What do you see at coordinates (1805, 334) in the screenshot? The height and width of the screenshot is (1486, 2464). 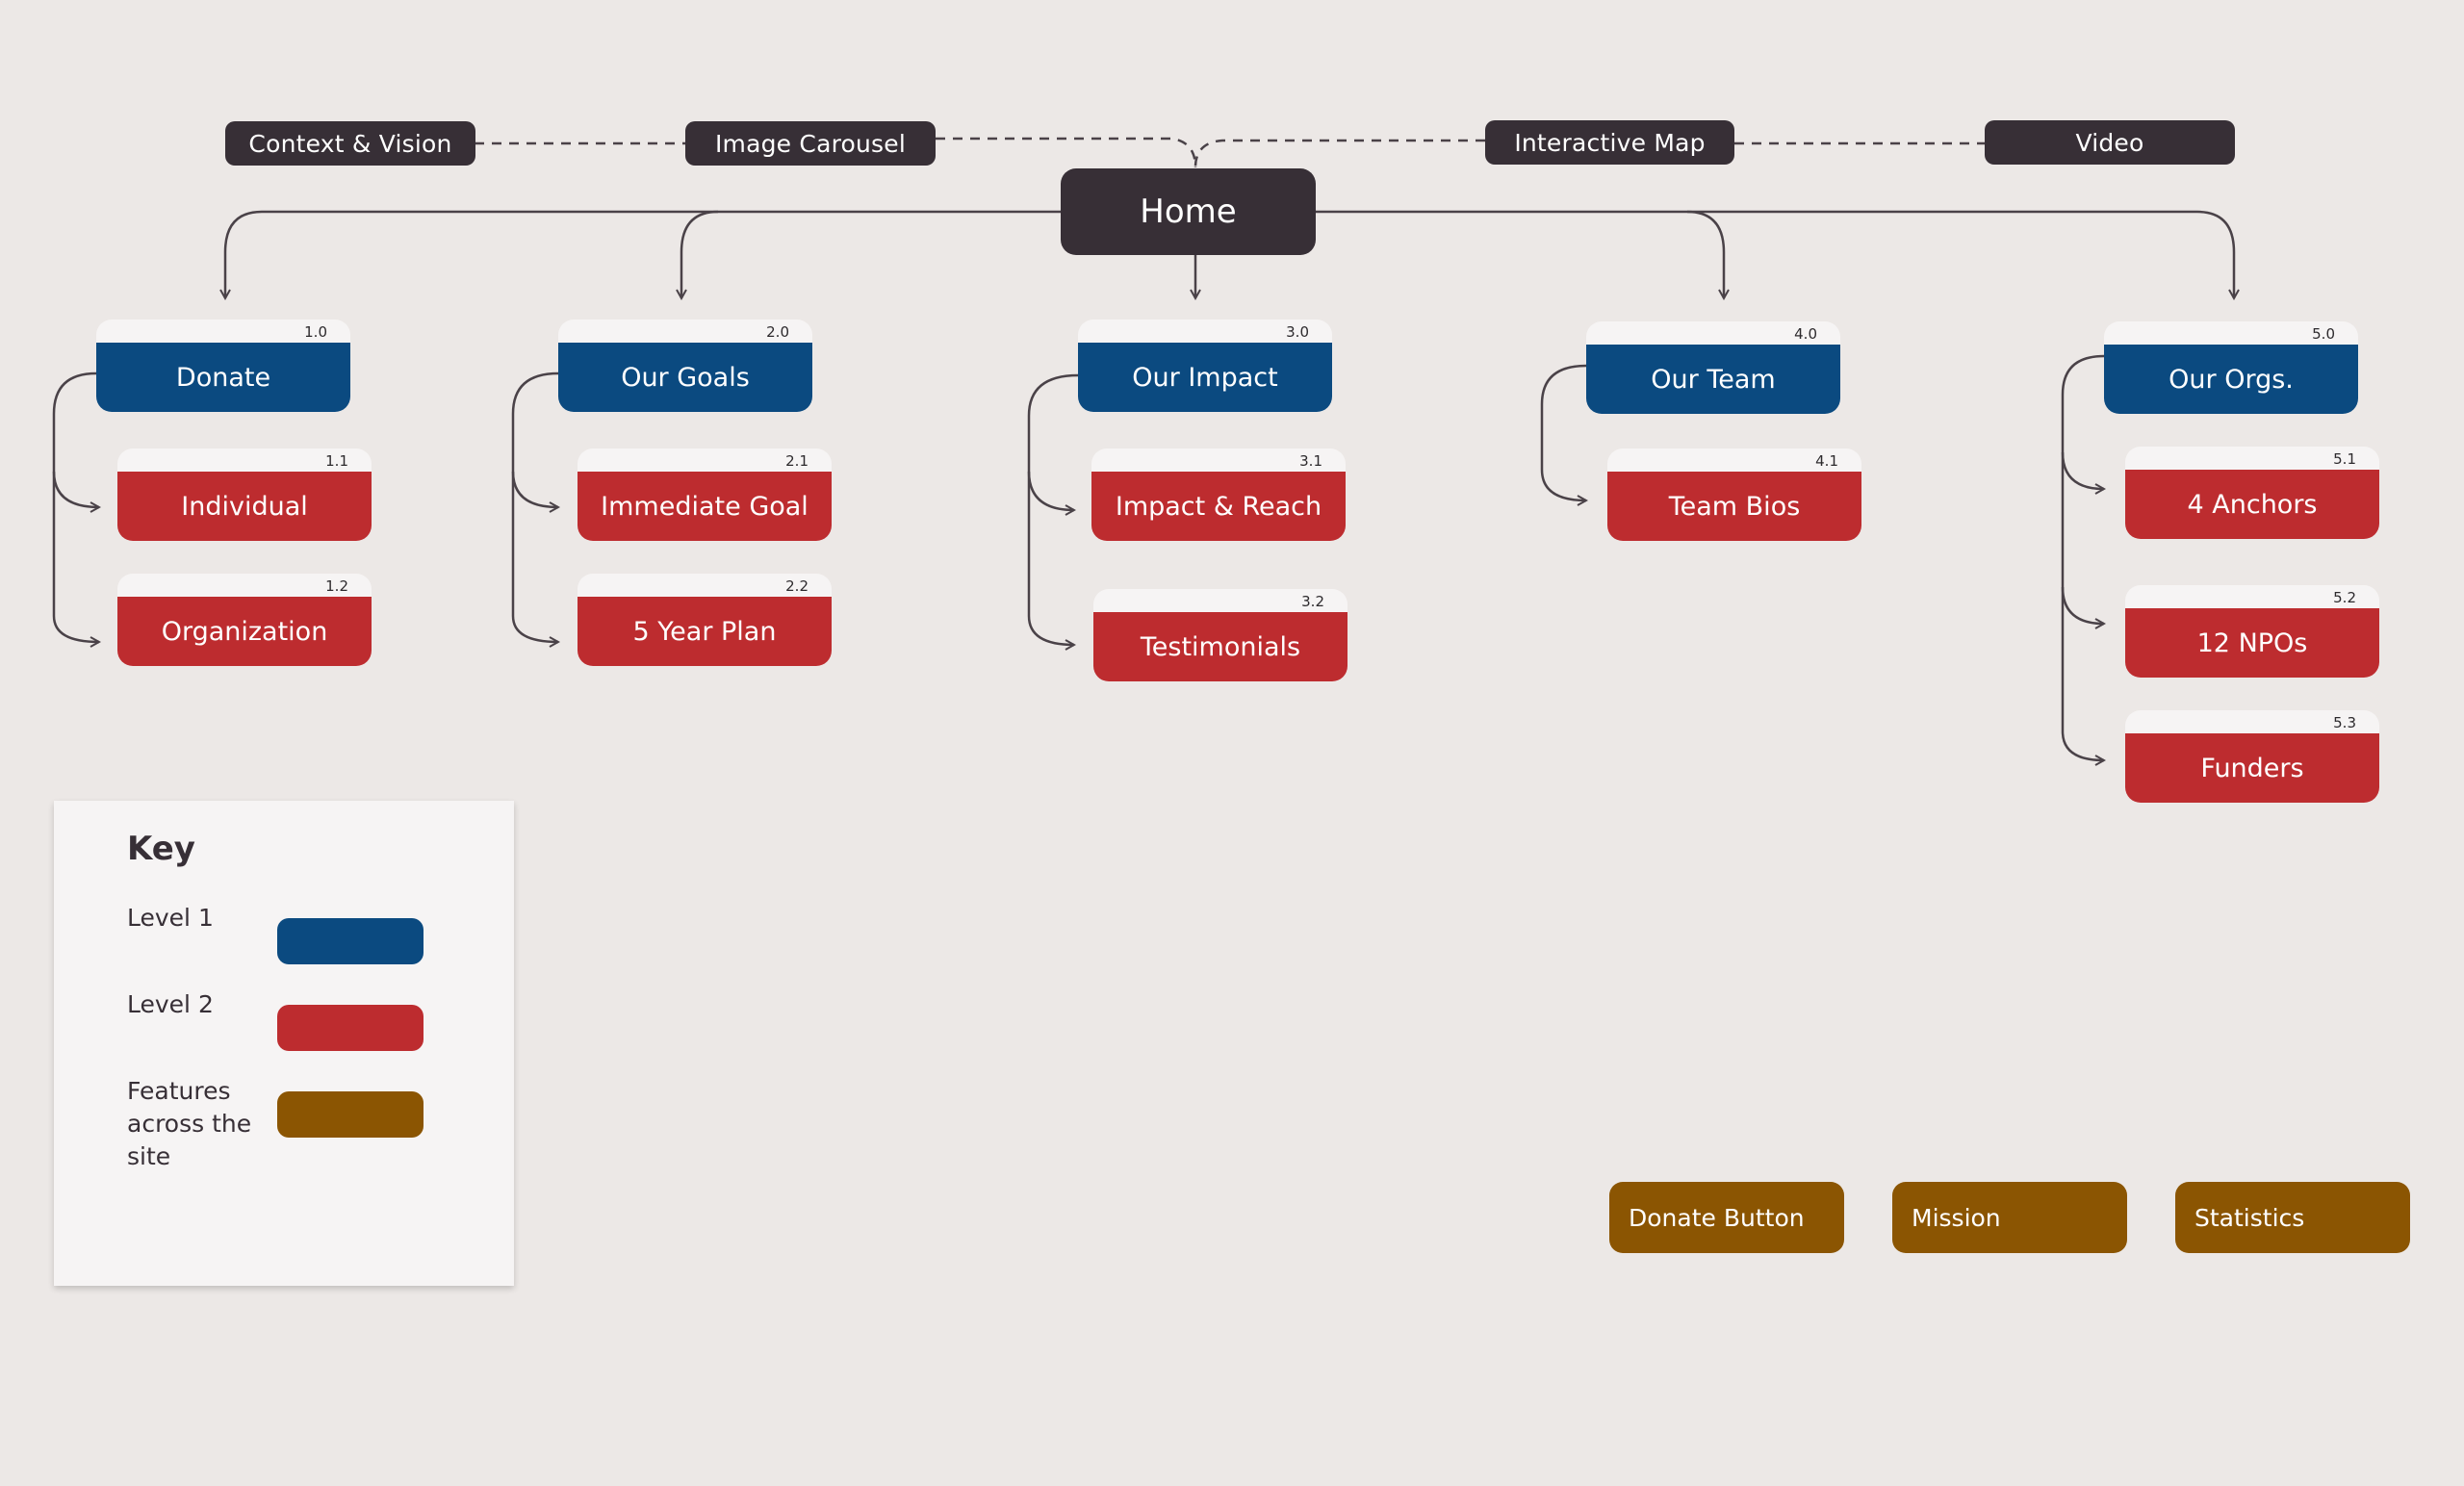 I see `section-number: 4.0` at bounding box center [1805, 334].